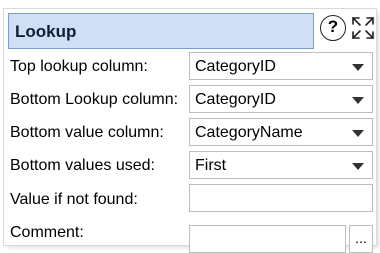 Image resolution: width=380 pixels, height=253 pixels. What do you see at coordinates (47, 232) in the screenshot?
I see `comment-label: Comment:` at bounding box center [47, 232].